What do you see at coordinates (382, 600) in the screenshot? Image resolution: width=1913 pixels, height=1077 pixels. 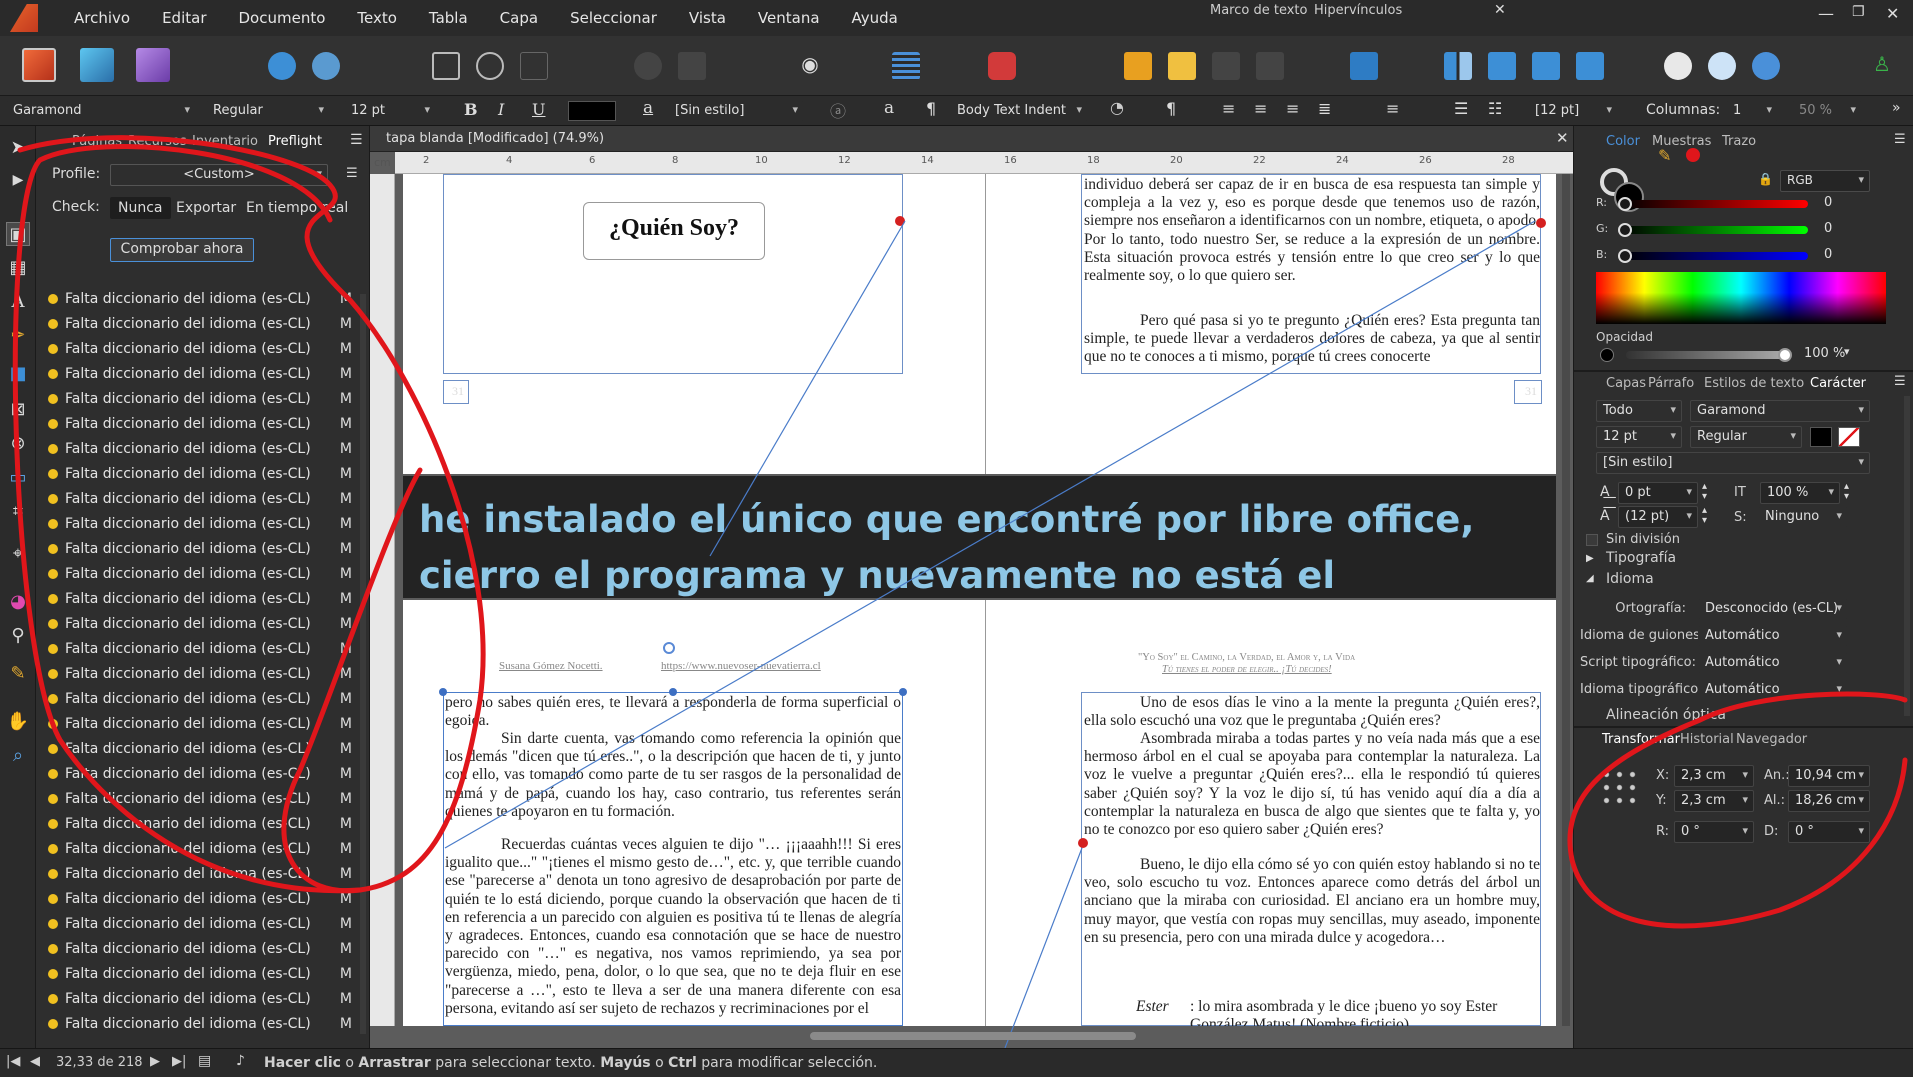 I see `vertical-ruler` at bounding box center [382, 600].